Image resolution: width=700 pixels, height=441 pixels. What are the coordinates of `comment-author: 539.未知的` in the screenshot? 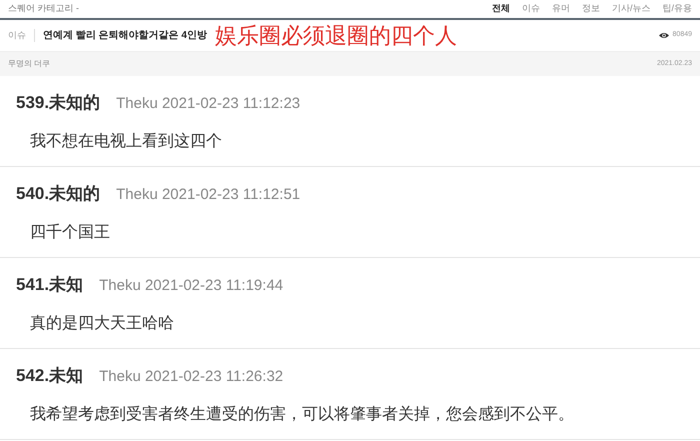 It's located at (58, 103).